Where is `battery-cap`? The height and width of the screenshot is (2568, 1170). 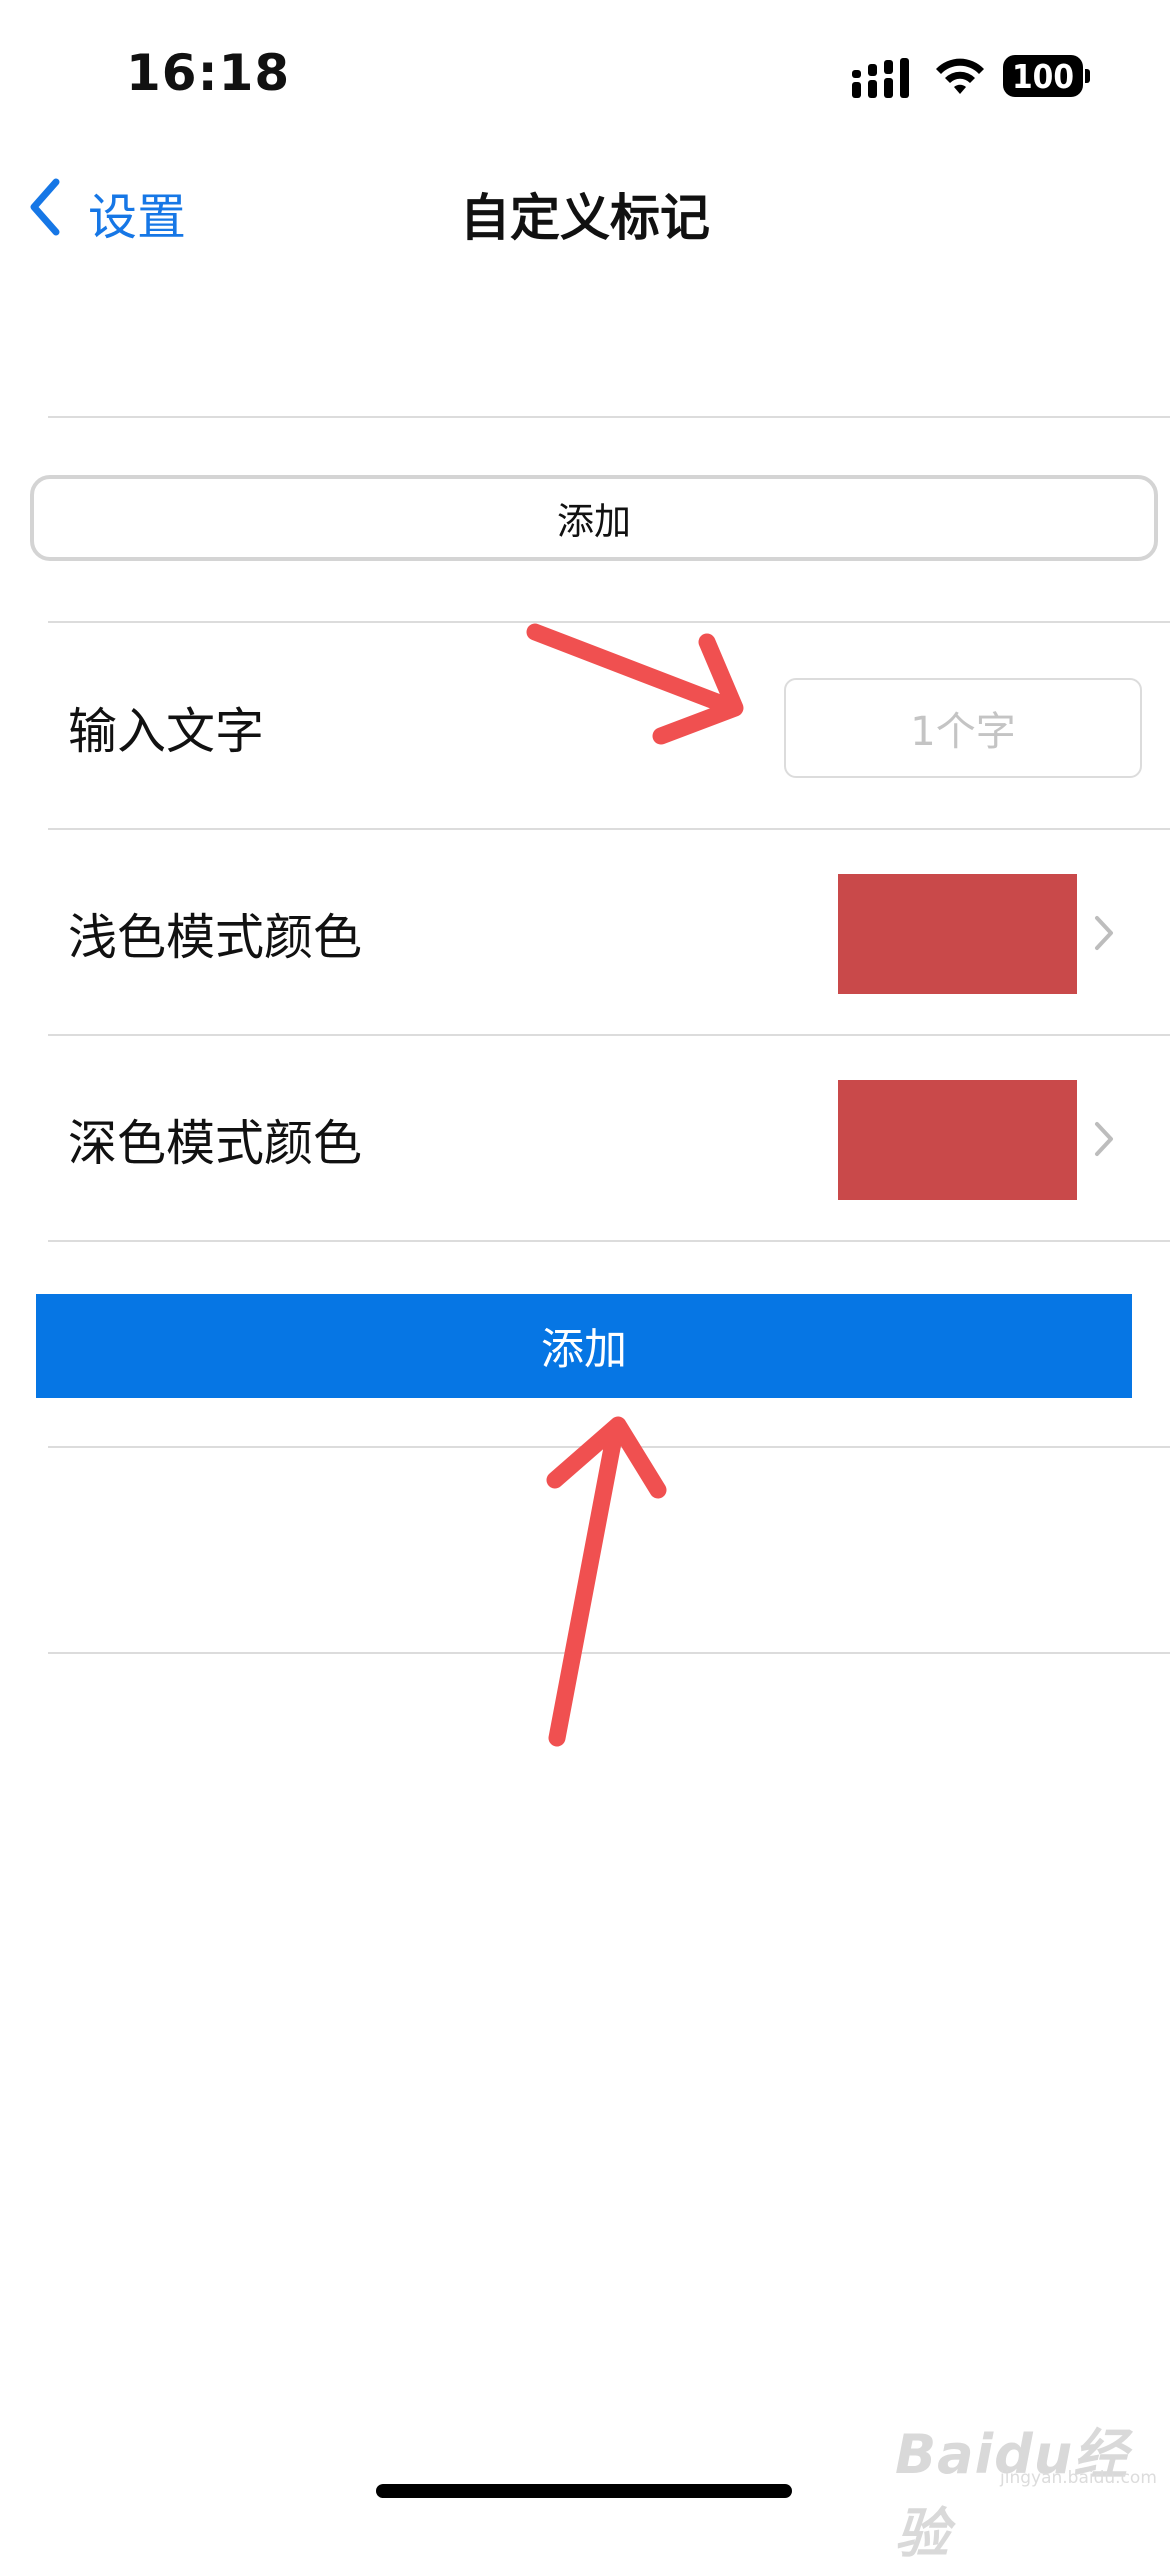 battery-cap is located at coordinates (1087, 76).